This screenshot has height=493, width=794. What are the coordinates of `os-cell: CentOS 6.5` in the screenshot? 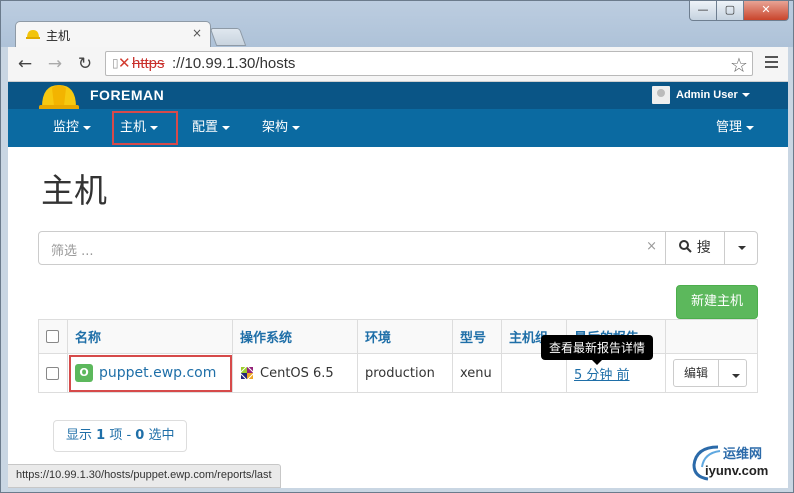 It's located at (295, 373).